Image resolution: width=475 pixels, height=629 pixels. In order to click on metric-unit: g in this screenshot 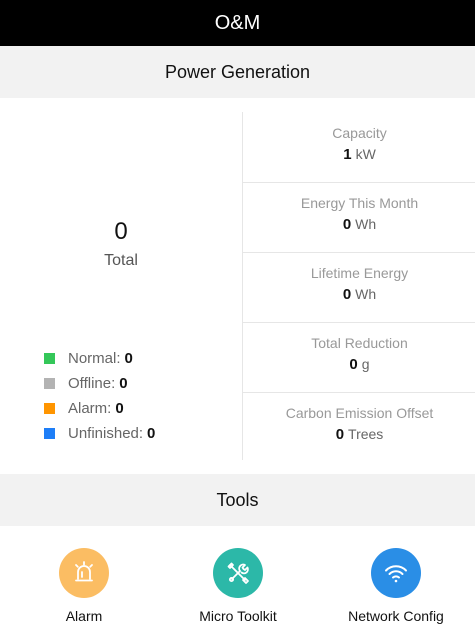, I will do `click(365, 364)`.